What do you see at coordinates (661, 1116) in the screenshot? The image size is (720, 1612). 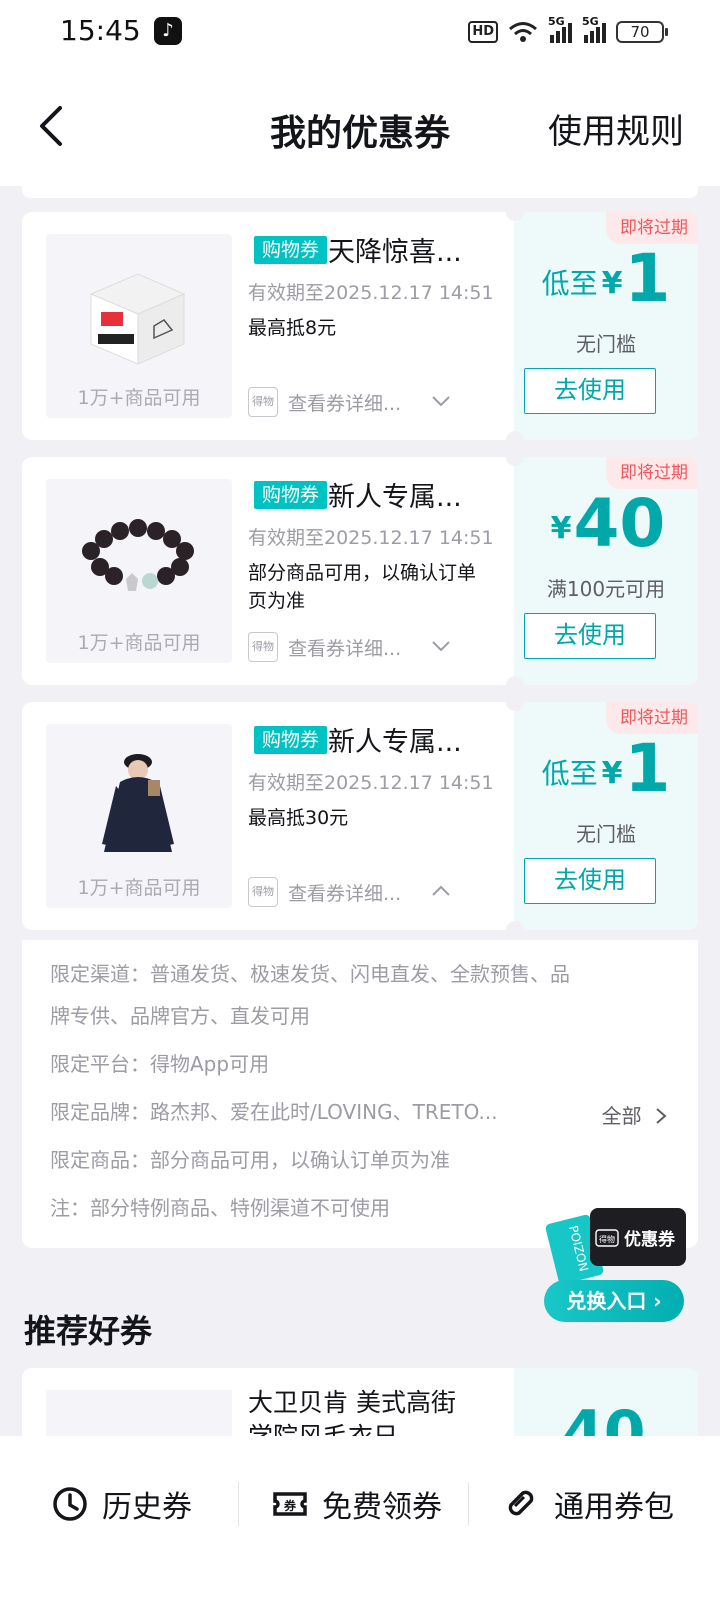 I see `chevron-right-icon` at bounding box center [661, 1116].